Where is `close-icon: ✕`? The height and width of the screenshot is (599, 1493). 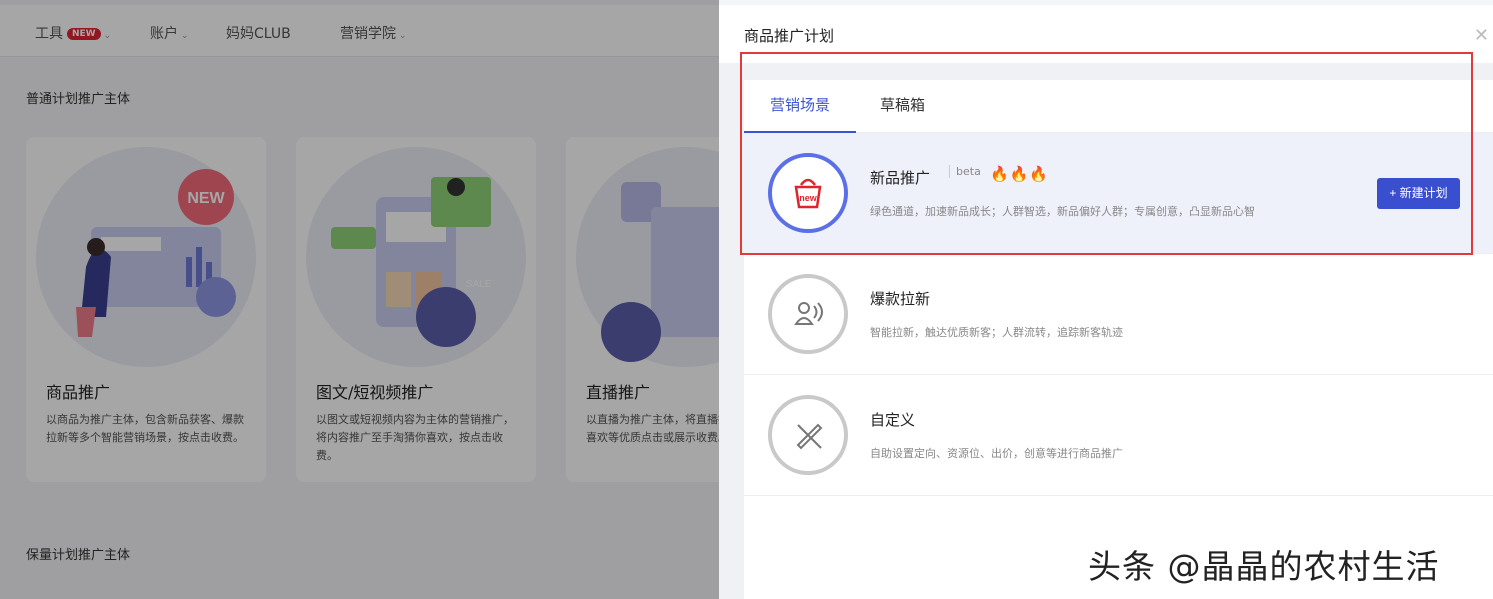
close-icon: ✕ is located at coordinates (1481, 35).